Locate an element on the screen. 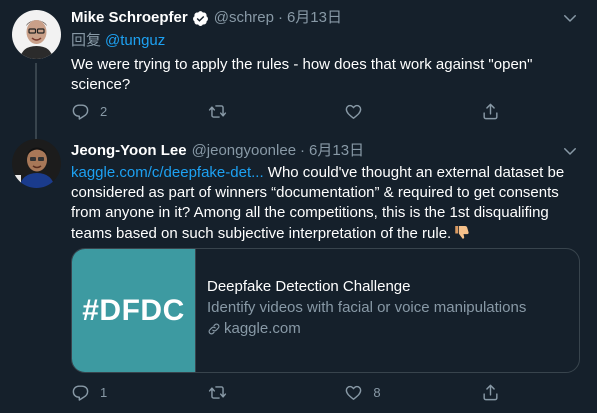 This screenshot has height=413, width=597. reply-button: 2 is located at coordinates (139, 111).